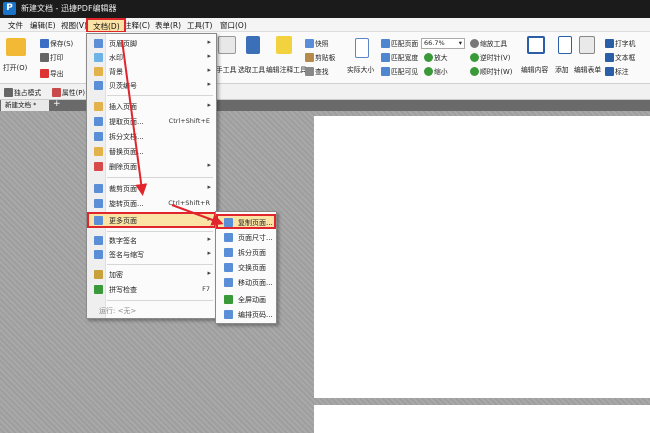 The height and width of the screenshot is (433, 650). Describe the element at coordinates (98, 220) in the screenshot. I see `more-pages-icon` at that location.